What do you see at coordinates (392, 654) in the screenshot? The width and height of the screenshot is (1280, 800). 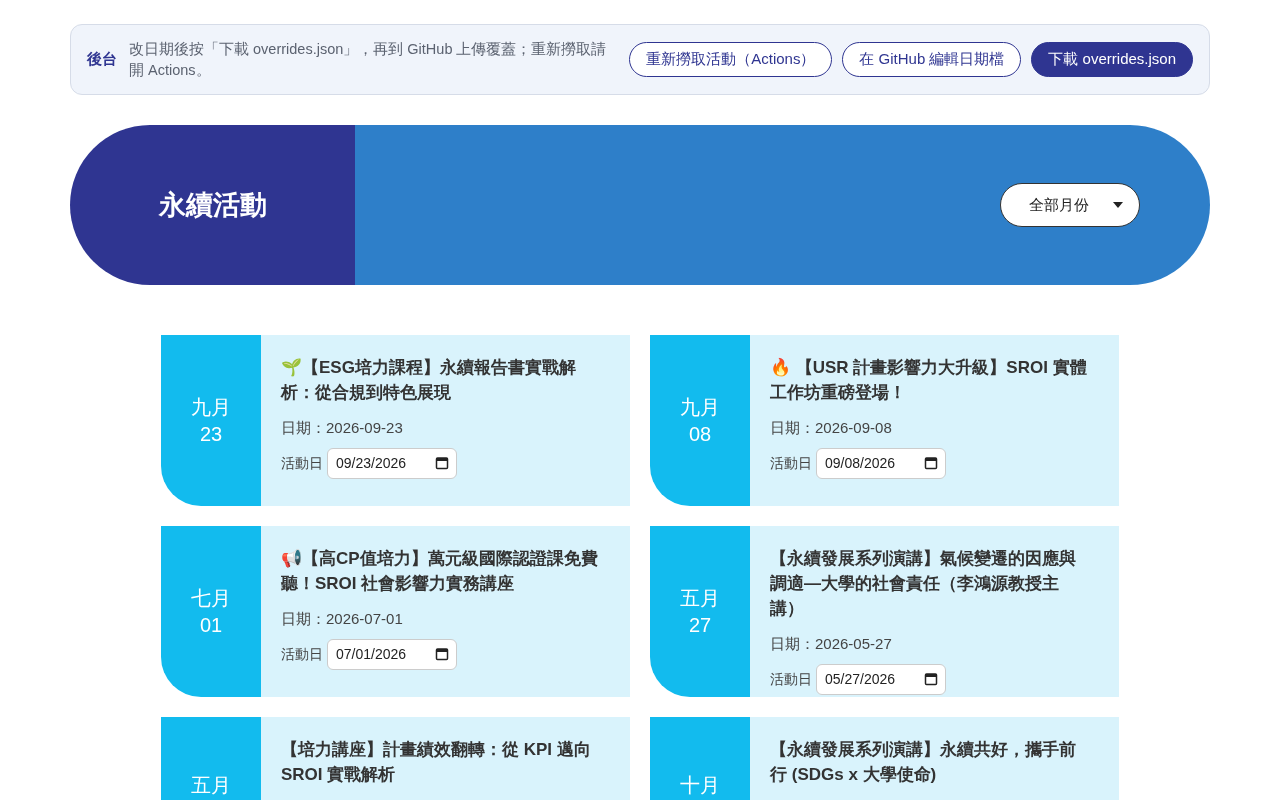 I see `date-field: 07/01/2026` at bounding box center [392, 654].